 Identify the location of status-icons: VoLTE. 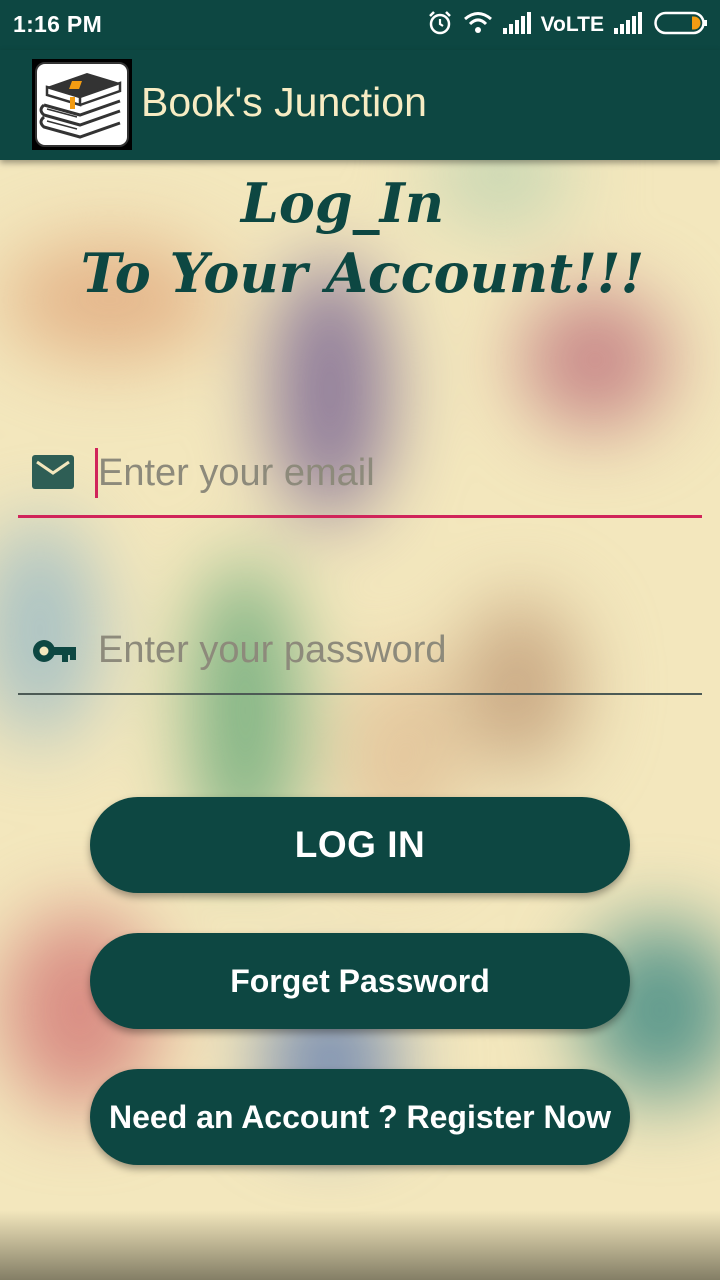
(567, 25).